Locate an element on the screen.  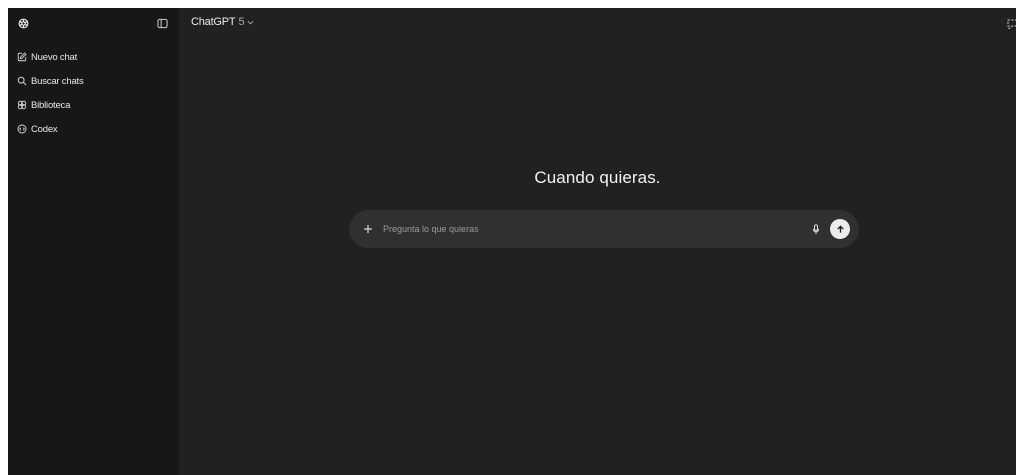
plus-icon is located at coordinates (368, 229).